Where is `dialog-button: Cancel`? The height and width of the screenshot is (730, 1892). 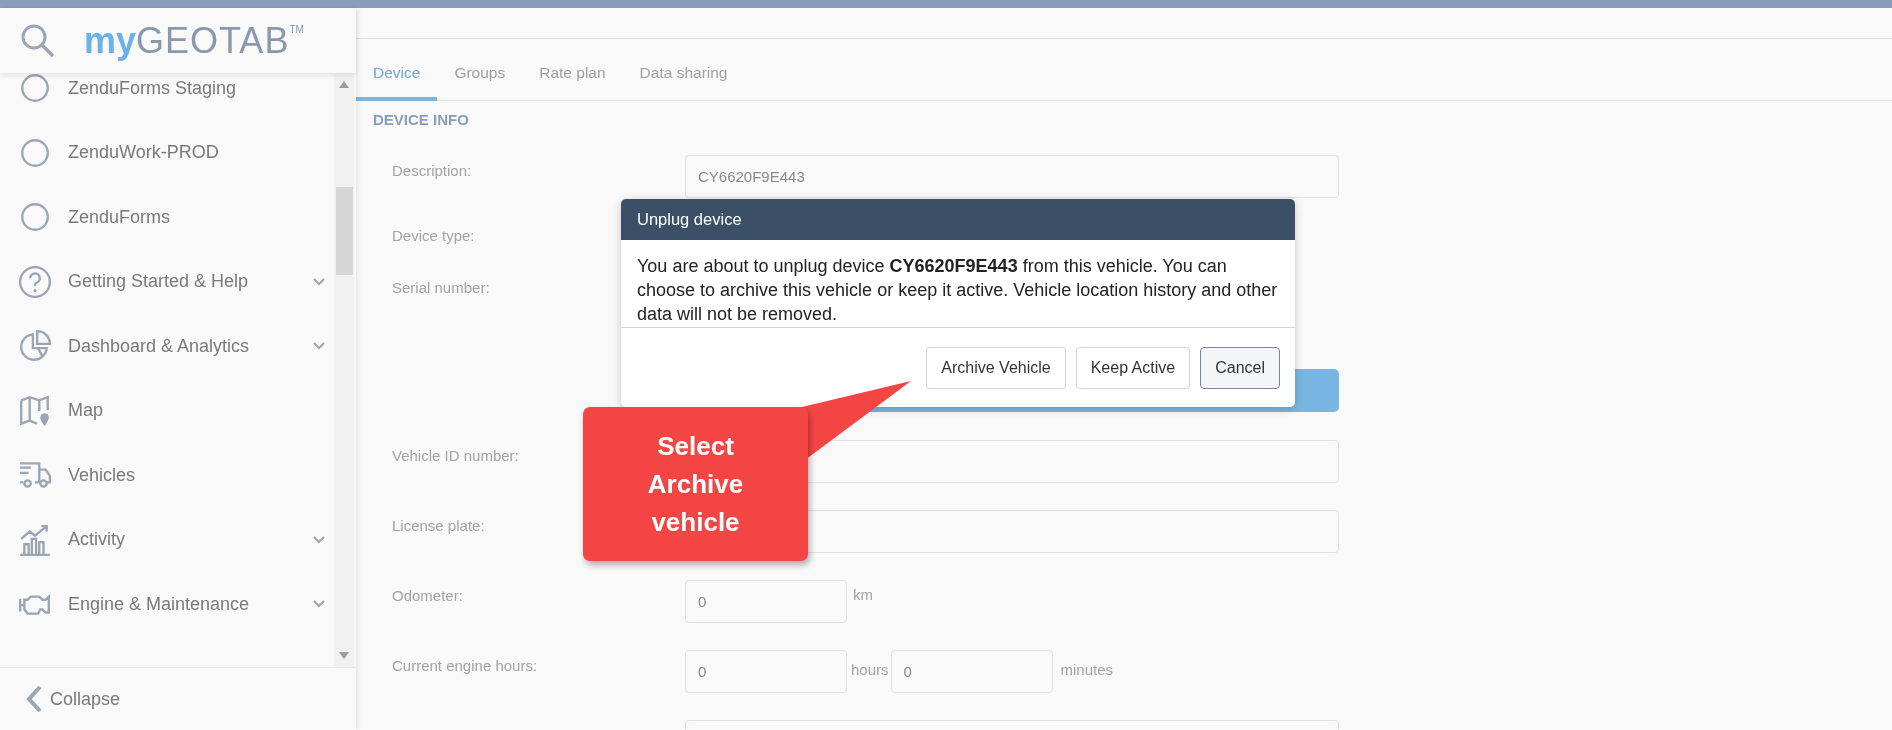 dialog-button: Cancel is located at coordinates (1240, 367).